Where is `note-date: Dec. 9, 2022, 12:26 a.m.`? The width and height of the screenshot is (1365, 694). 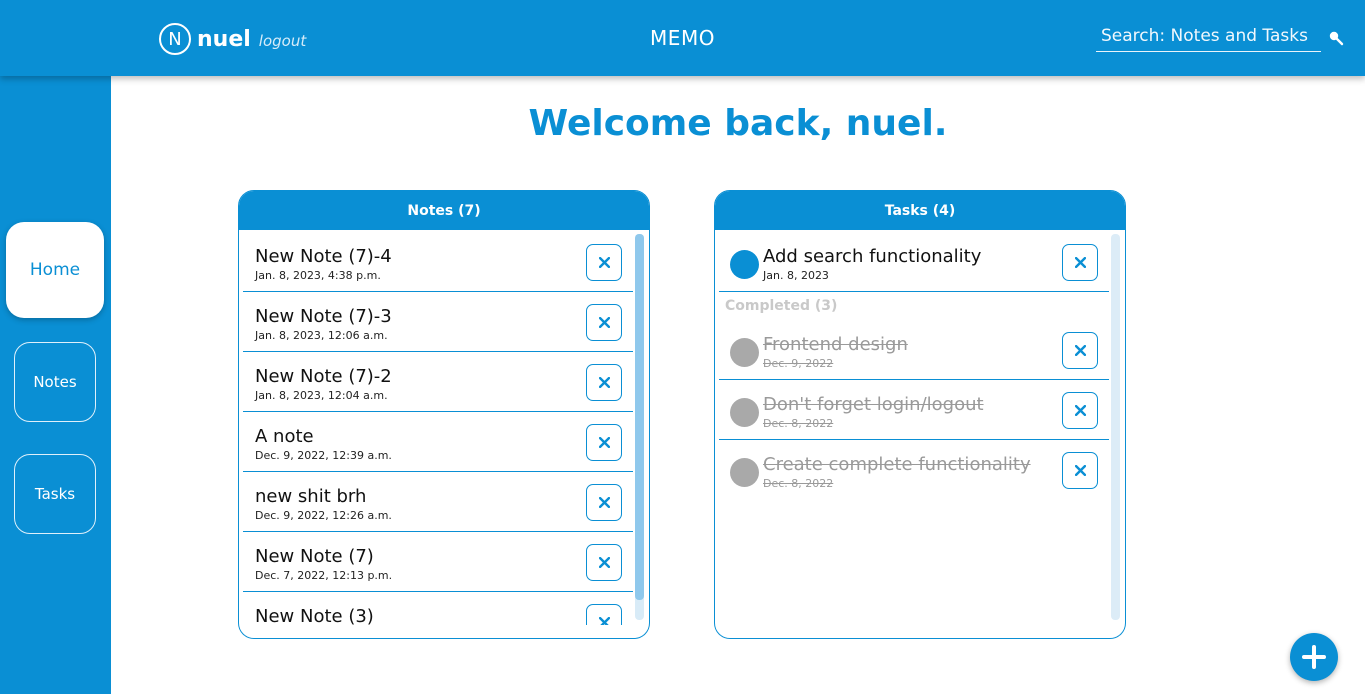
note-date: Dec. 9, 2022, 12:26 a.m. is located at coordinates (323, 515).